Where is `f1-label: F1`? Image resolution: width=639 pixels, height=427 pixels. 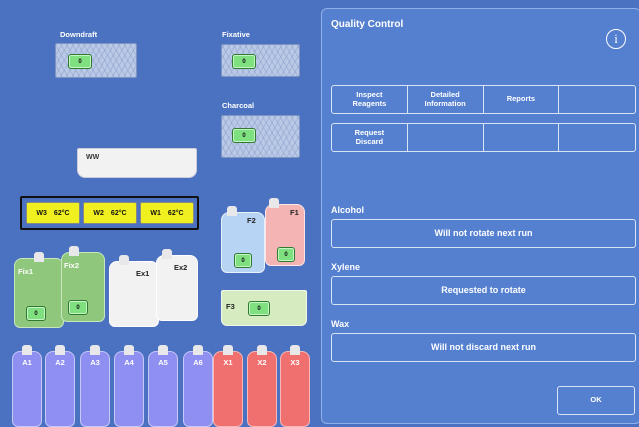 f1-label: F1 is located at coordinates (294, 212).